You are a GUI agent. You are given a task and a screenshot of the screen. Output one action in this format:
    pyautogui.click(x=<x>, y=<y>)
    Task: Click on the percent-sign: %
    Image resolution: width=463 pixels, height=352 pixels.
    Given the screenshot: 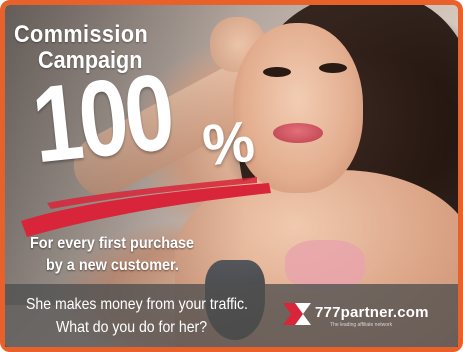 What is the action you would take?
    pyautogui.click(x=228, y=143)
    